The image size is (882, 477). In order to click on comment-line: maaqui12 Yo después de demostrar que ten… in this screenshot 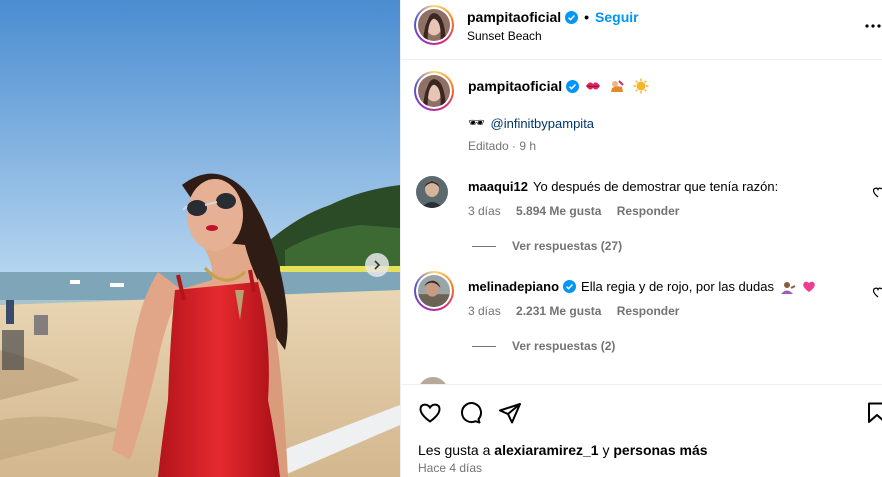, I will do `click(623, 186)`.